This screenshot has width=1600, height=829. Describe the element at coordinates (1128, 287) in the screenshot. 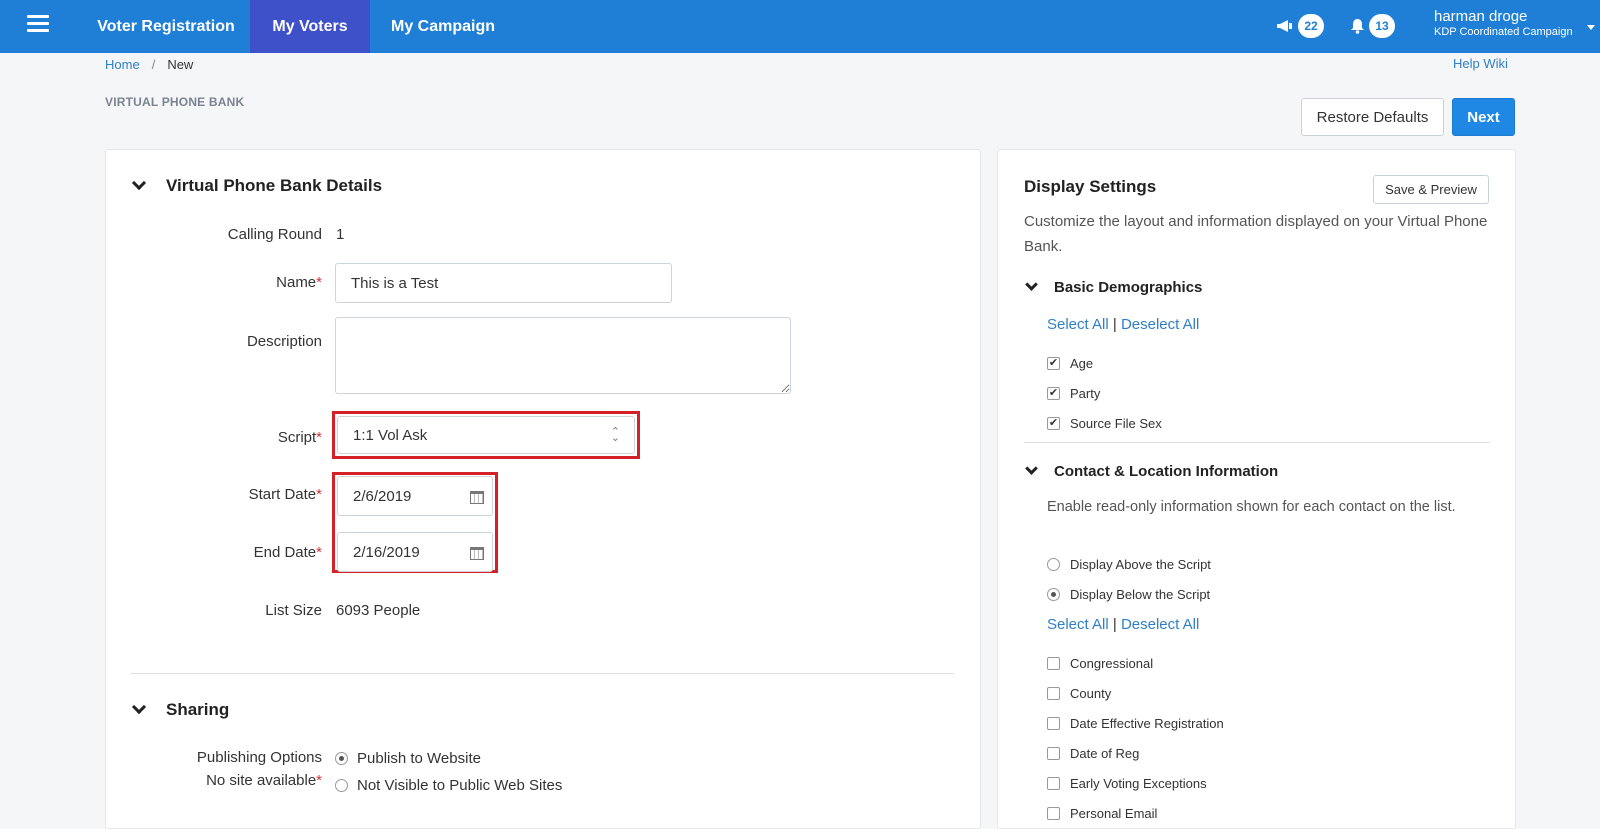

I see `basic-demographics-title: Basic Demographics` at that location.